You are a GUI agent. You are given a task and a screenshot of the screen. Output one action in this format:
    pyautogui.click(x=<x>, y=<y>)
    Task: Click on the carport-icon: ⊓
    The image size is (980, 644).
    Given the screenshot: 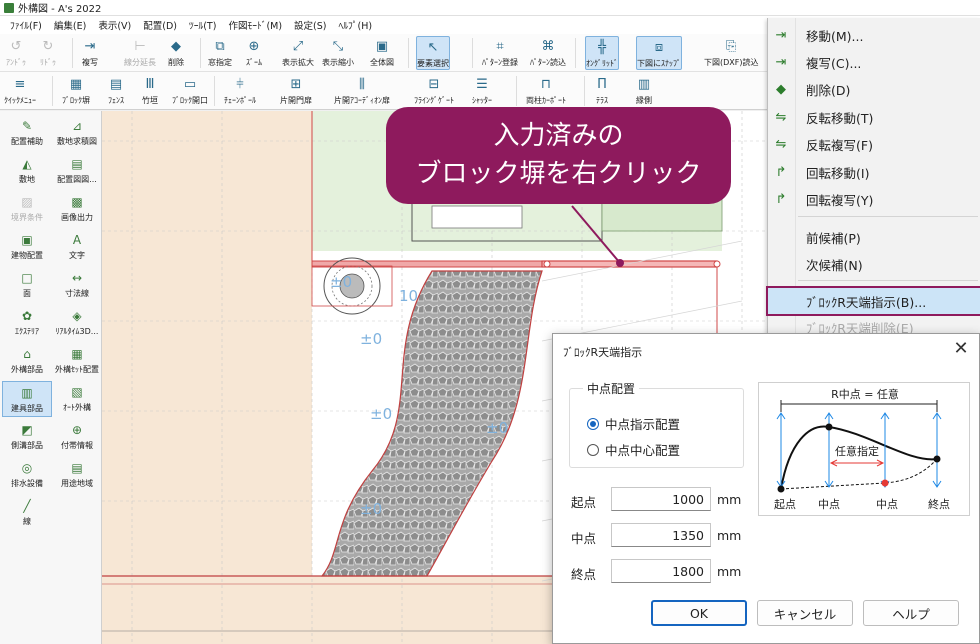 What is the action you would take?
    pyautogui.click(x=546, y=84)
    